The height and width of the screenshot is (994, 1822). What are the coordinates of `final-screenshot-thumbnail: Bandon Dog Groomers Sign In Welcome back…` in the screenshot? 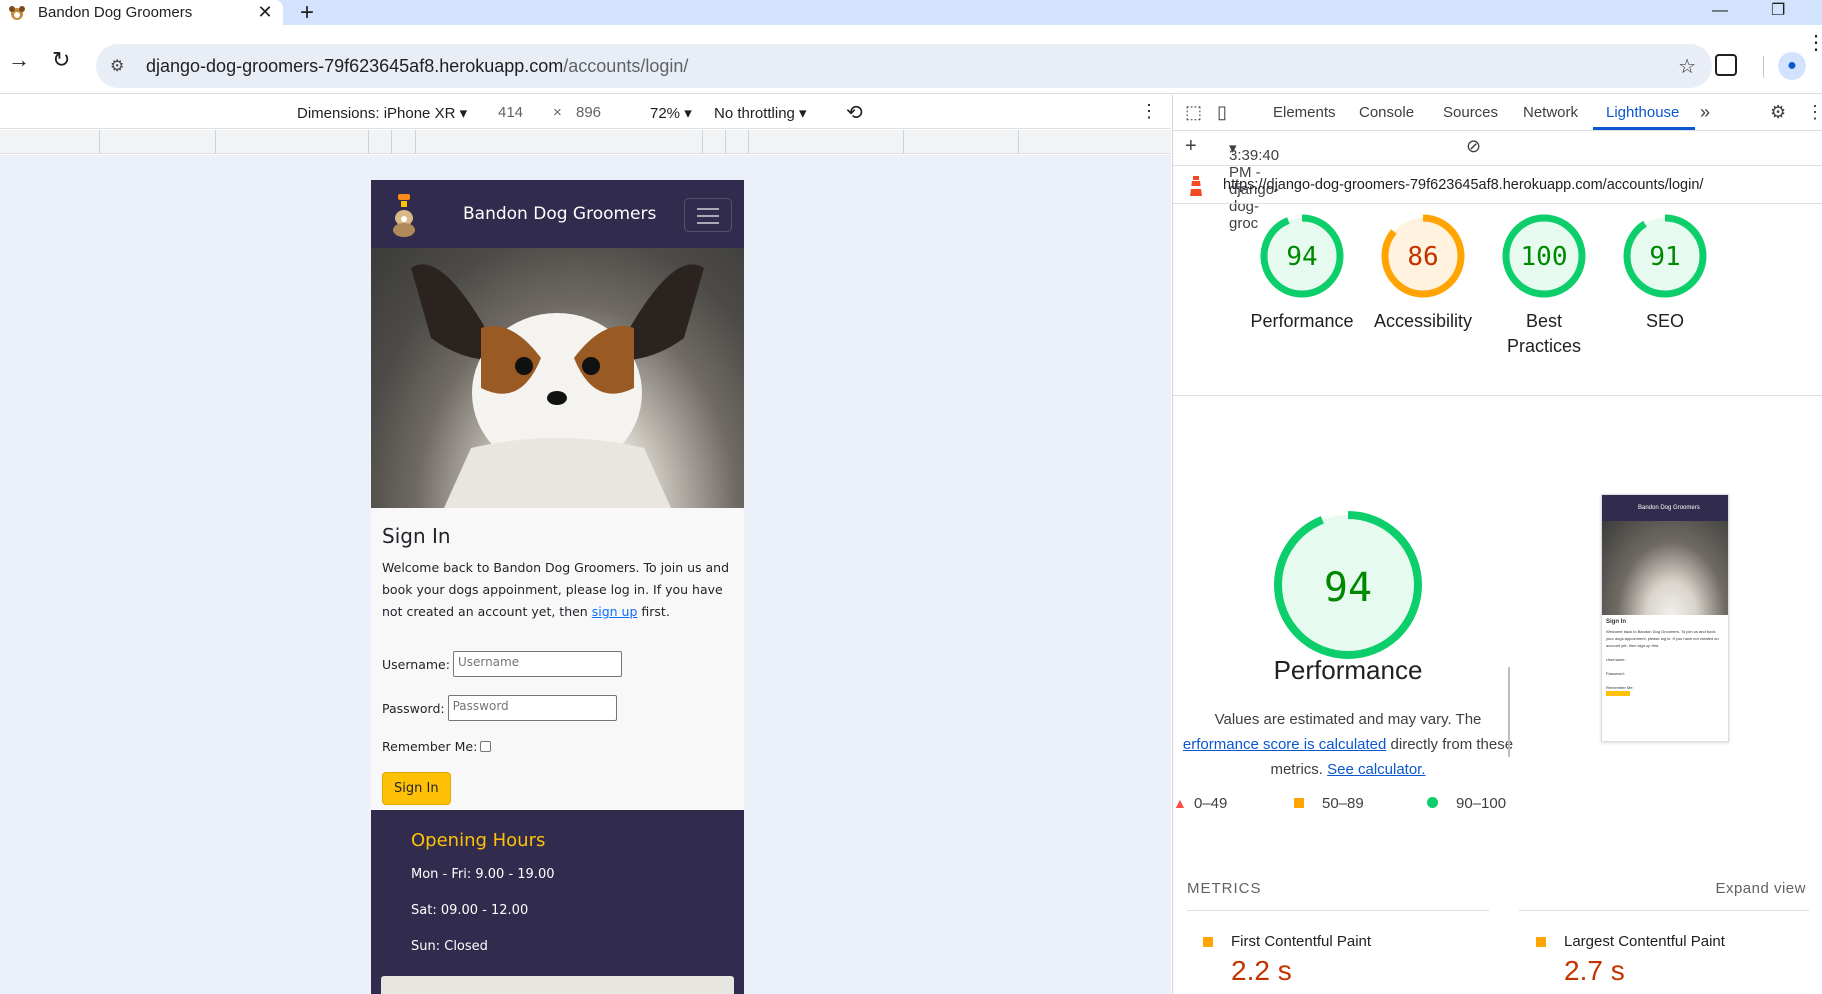 It's located at (1665, 618).